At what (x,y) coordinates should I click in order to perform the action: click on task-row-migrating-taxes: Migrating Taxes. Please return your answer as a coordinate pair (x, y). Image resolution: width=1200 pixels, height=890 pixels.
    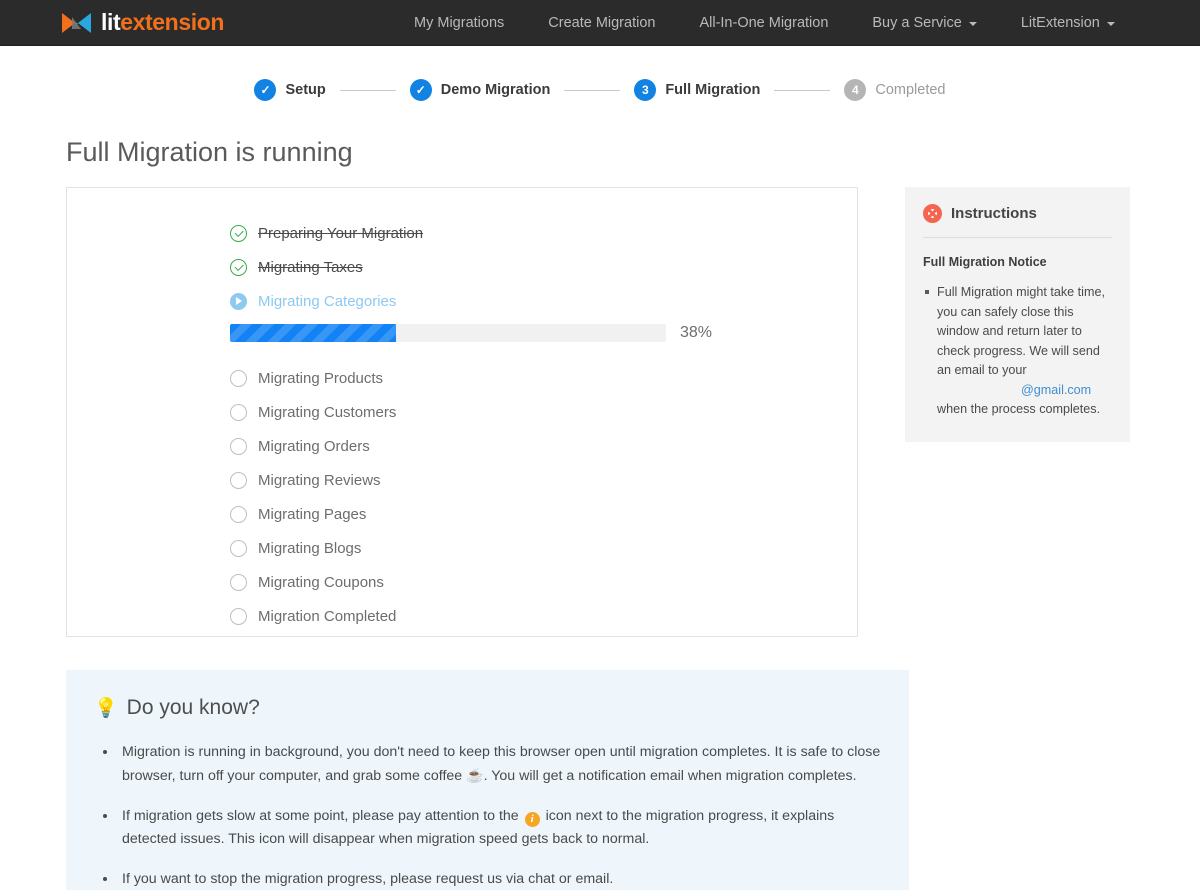
    Looking at the image, I should click on (543, 267).